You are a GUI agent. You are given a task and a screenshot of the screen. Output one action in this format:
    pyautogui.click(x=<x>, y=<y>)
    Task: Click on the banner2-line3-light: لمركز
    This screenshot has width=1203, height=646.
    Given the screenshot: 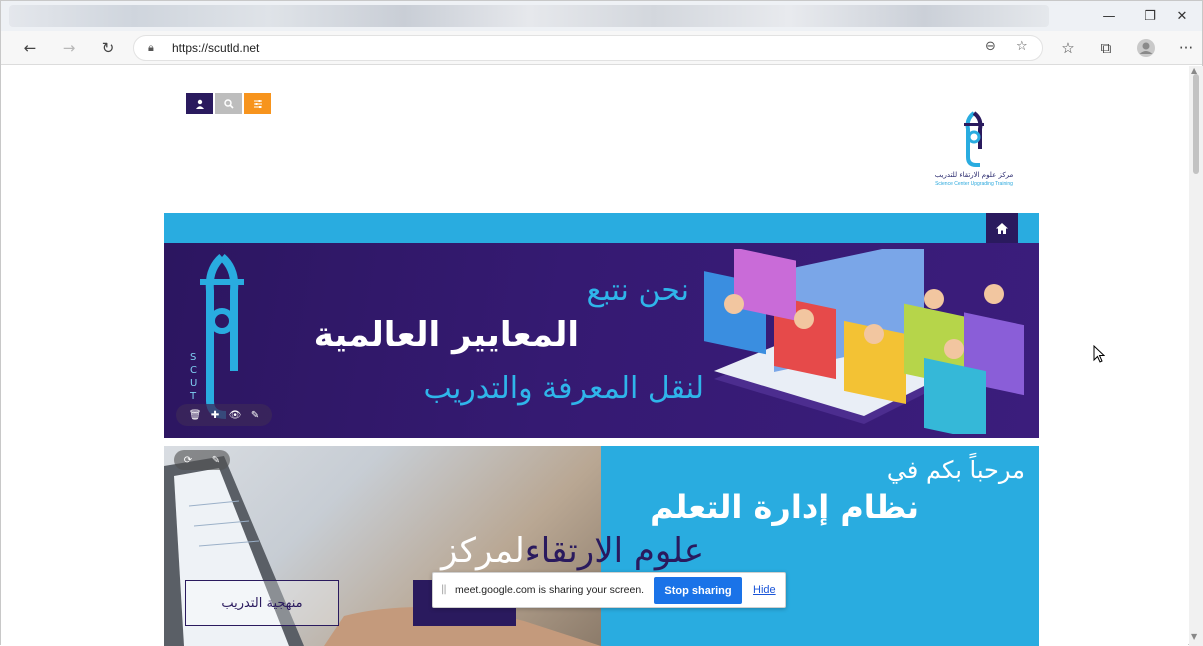 What is the action you would take?
    pyautogui.click(x=483, y=551)
    